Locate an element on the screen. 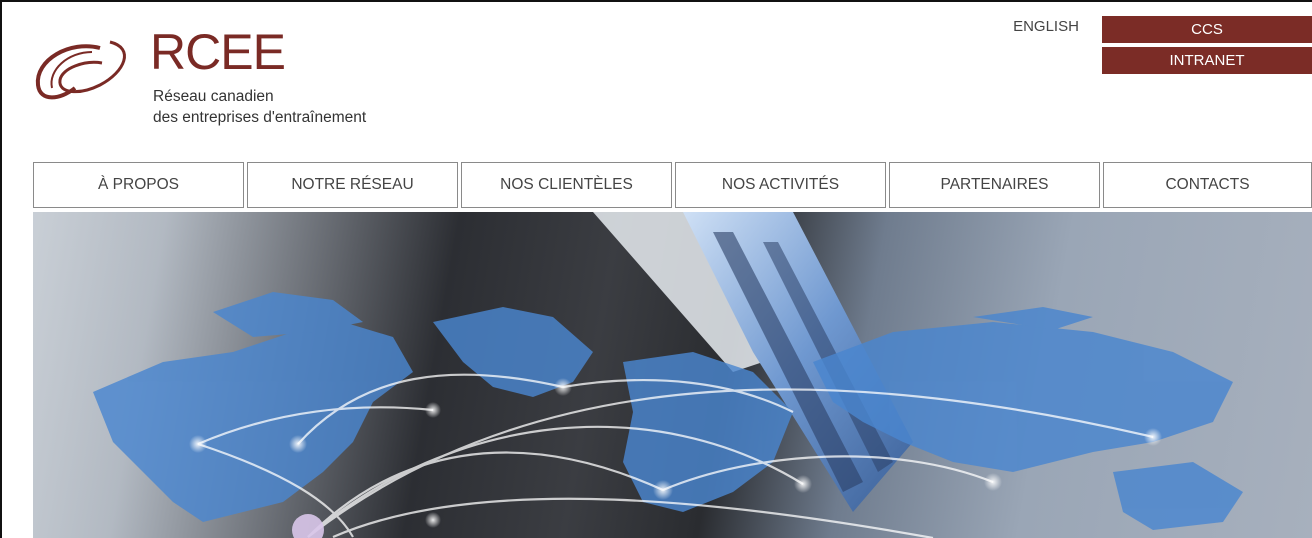 This screenshot has height=538, width=1312. nav-item-contacts: CONTACTS is located at coordinates (1207, 185).